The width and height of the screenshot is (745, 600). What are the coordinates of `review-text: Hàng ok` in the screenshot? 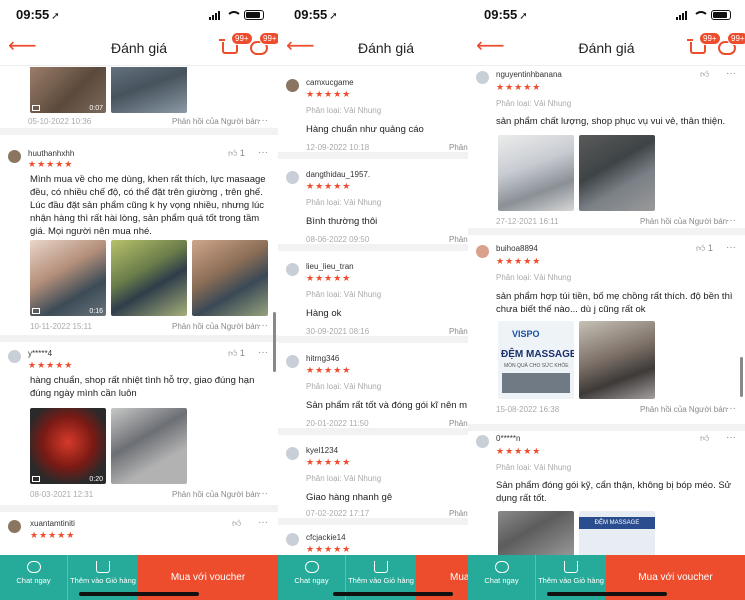 It's located at (324, 313).